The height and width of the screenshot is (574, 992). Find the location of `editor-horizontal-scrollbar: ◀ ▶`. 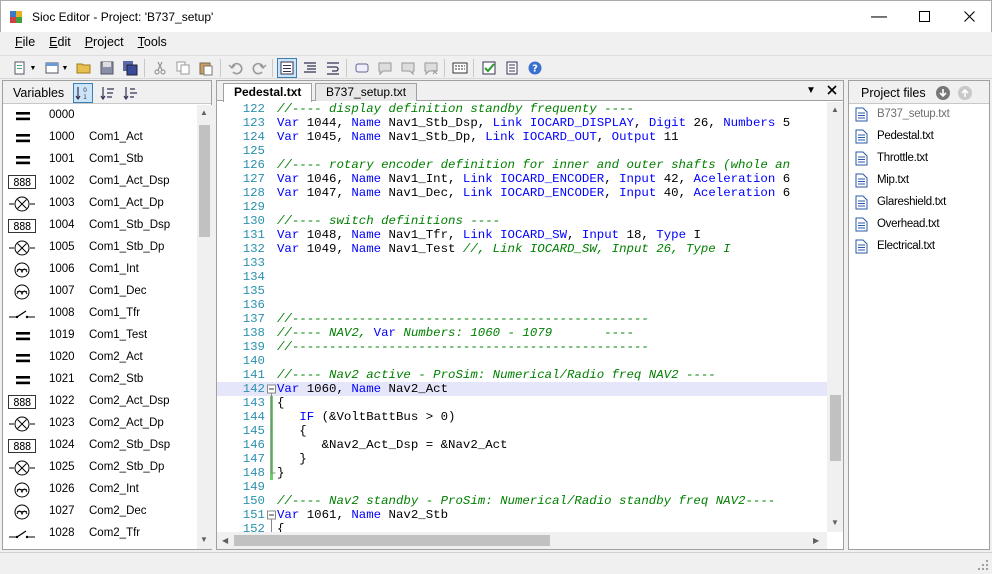

editor-horizontal-scrollbar: ◀ ▶ is located at coordinates (522, 540).